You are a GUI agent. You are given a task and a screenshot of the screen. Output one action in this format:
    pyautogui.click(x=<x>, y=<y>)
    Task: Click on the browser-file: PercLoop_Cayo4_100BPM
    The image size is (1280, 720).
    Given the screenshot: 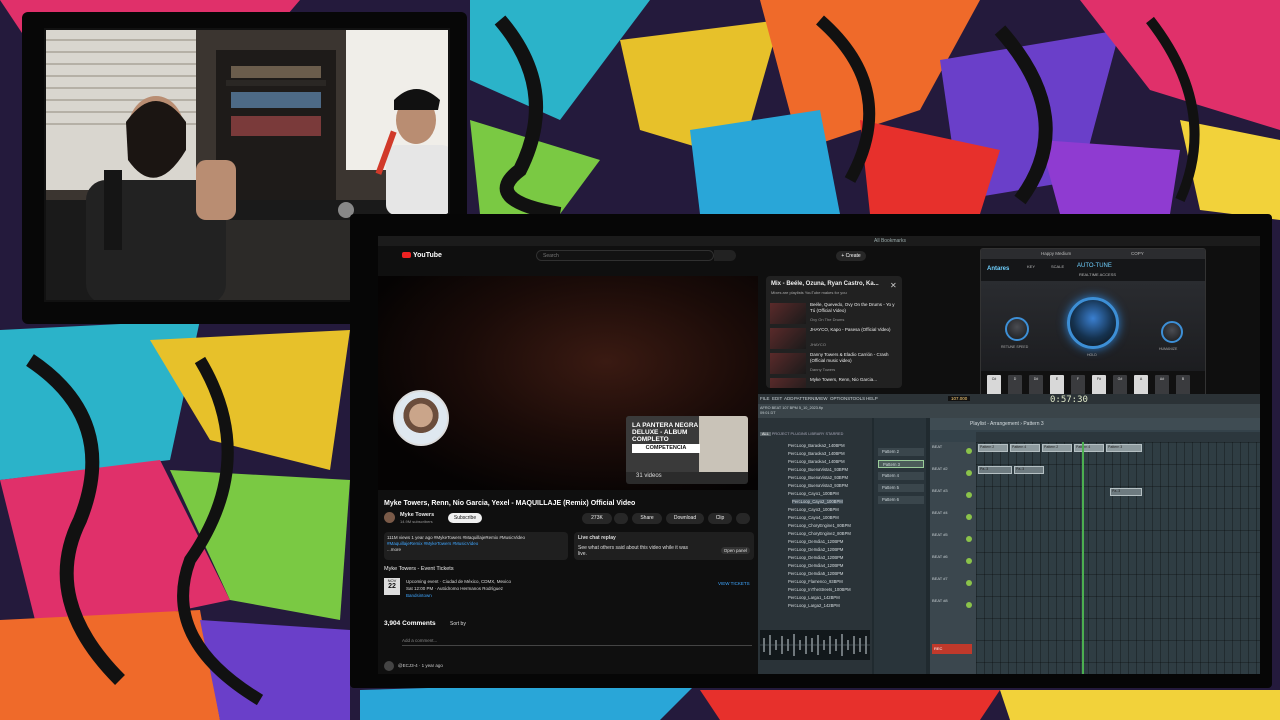 What is the action you would take?
    pyautogui.click(x=813, y=517)
    